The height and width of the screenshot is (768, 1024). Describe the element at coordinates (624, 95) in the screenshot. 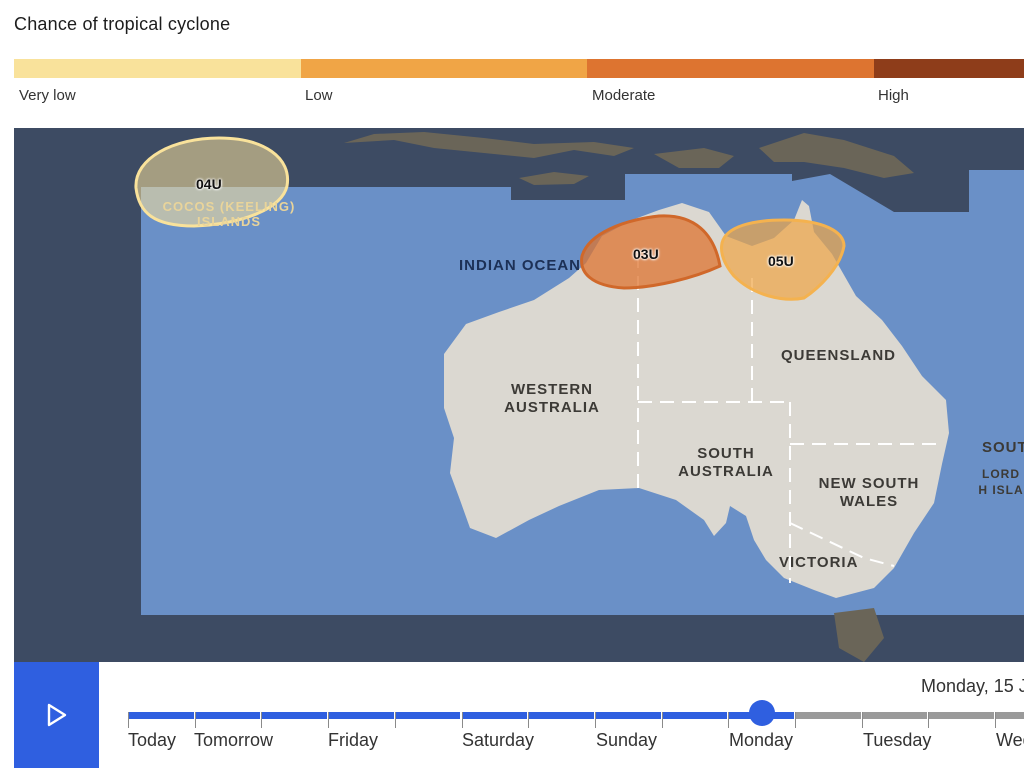

I see `legend-label-moderate: Moderate` at that location.